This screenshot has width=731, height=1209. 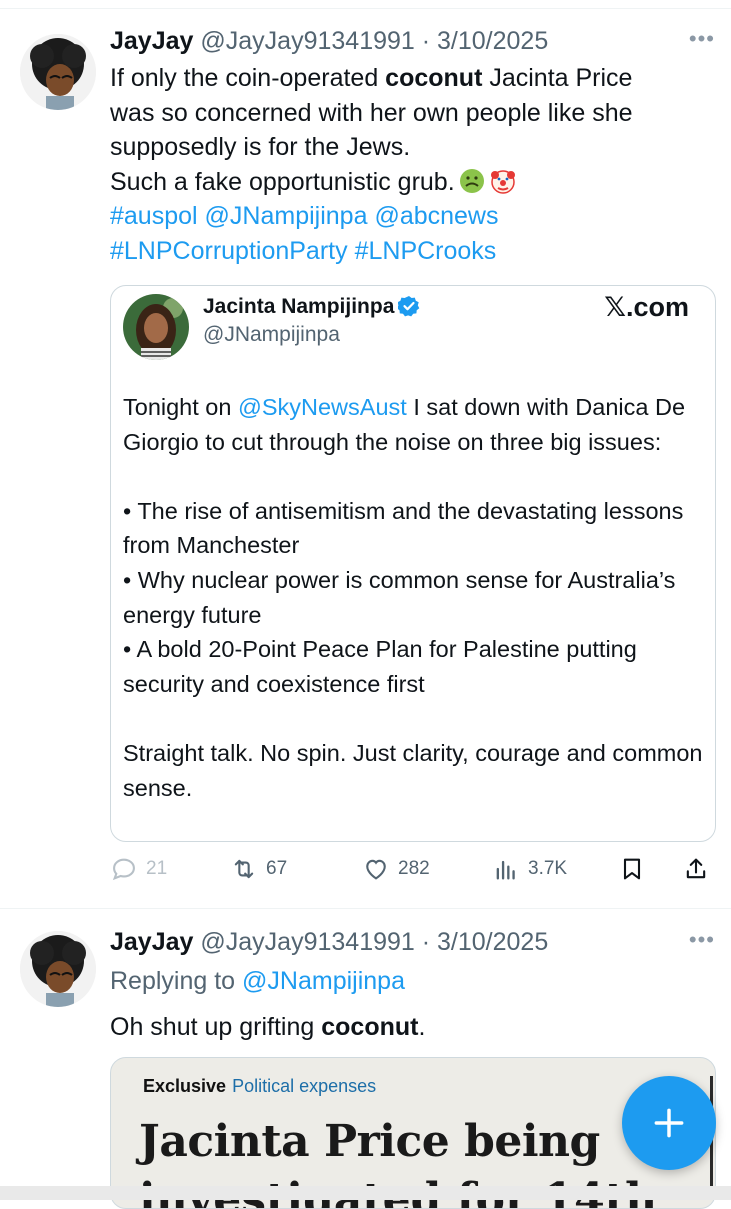 I want to click on hashtag-link: #LNPCrooks, so click(x=426, y=251).